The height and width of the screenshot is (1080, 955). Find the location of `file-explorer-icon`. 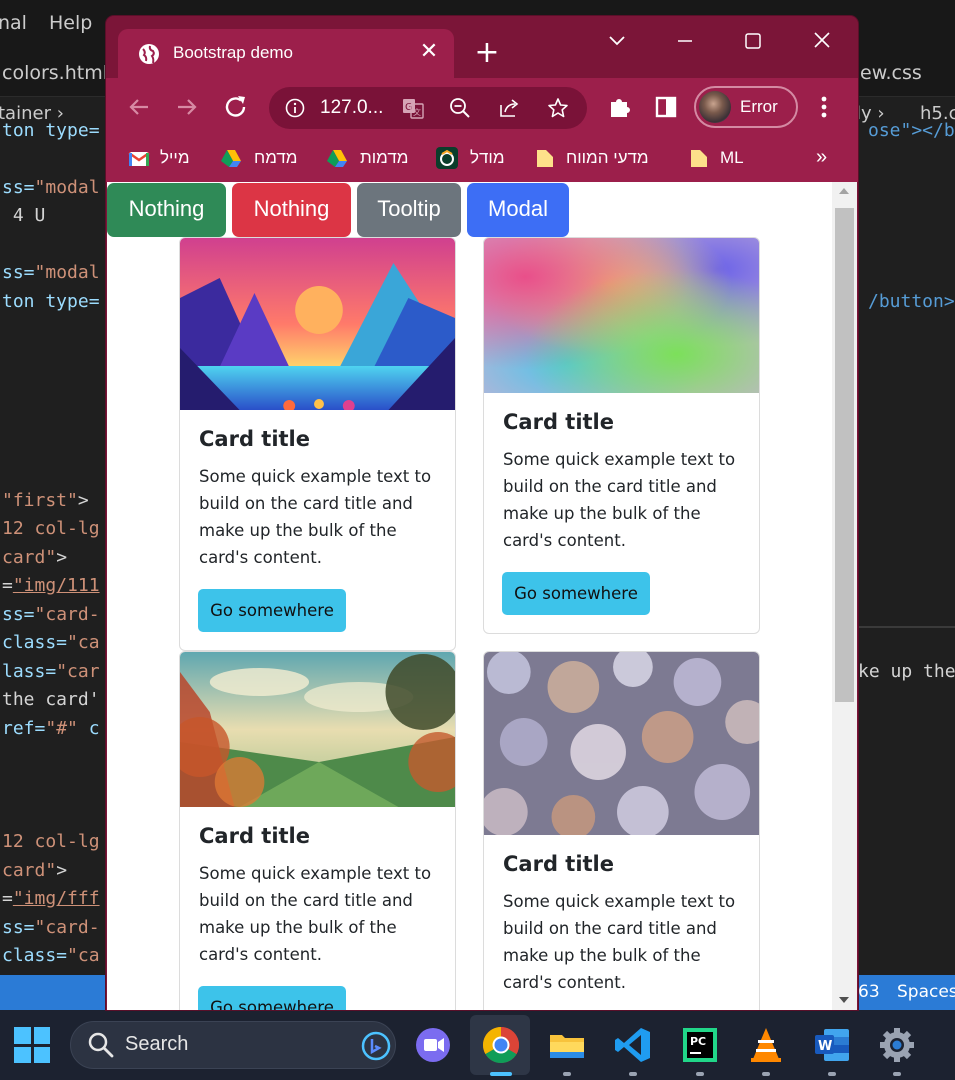

file-explorer-icon is located at coordinates (567, 1045).